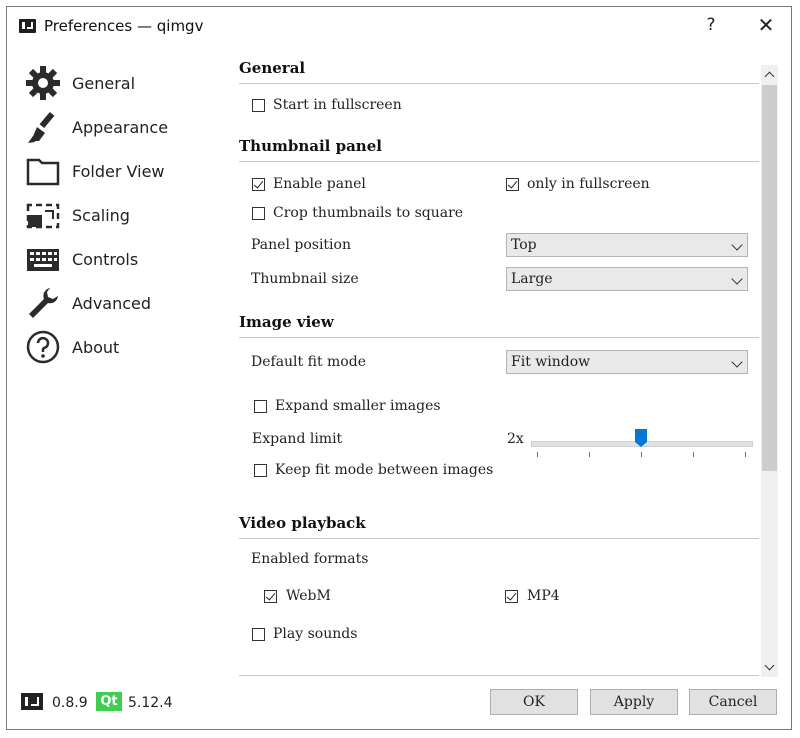 This screenshot has width=800, height=738. What do you see at coordinates (399, 26) in the screenshot?
I see `title-bar: Preferences — qimgv ? ✕` at bounding box center [399, 26].